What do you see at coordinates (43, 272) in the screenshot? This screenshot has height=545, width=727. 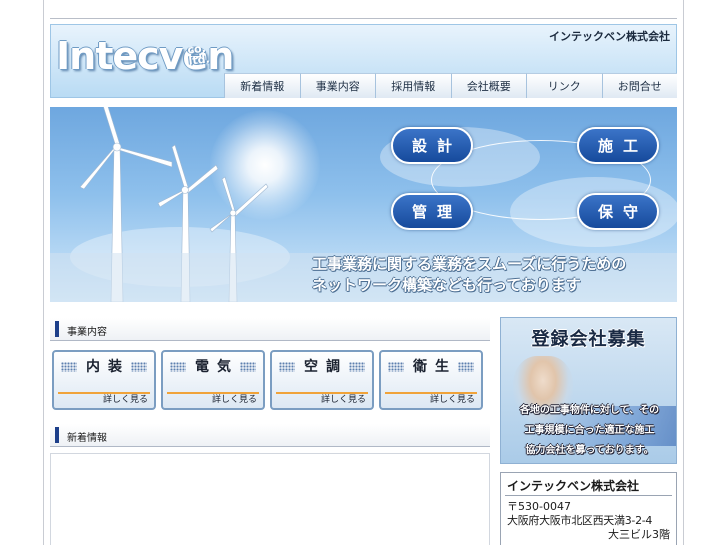 I see `page-frame-left` at bounding box center [43, 272].